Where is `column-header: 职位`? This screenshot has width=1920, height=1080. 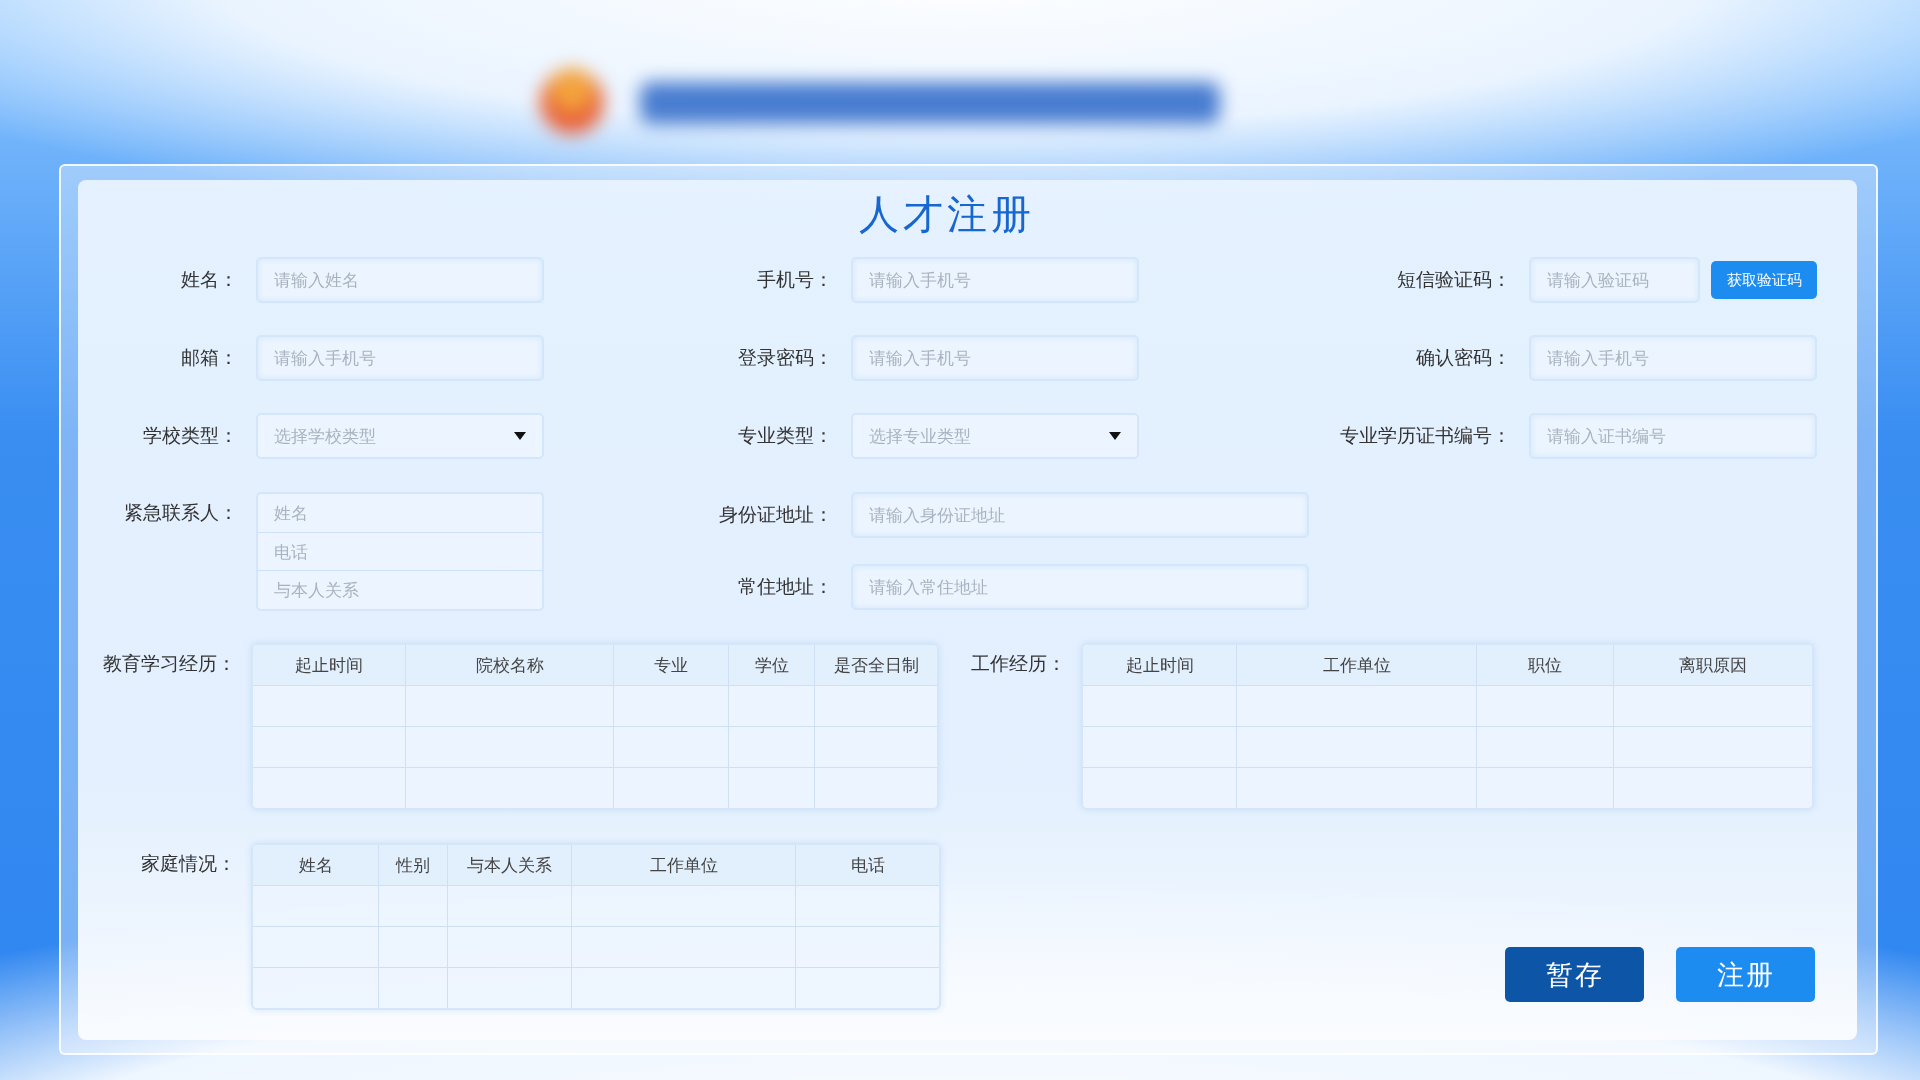
column-header: 职位 is located at coordinates (1545, 665).